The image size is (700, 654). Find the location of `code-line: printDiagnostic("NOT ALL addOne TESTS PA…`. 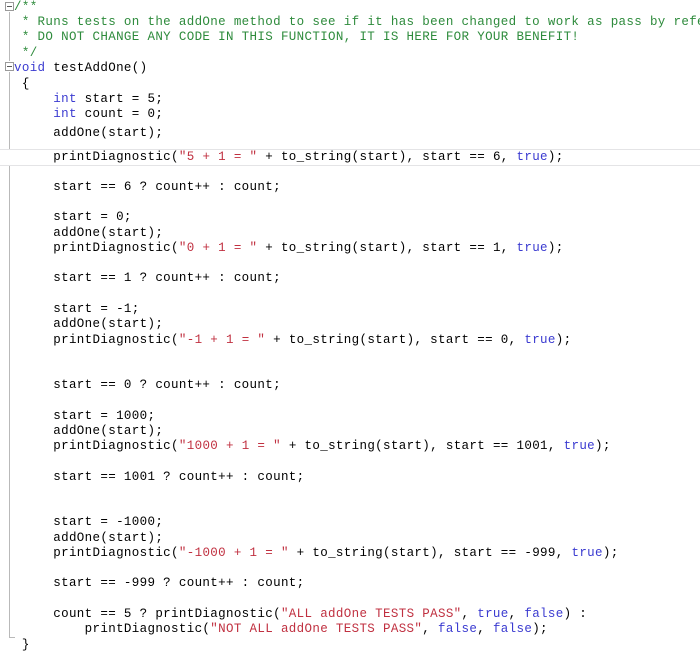

code-line: printDiagnostic("NOT ALL addOne TESTS PA… is located at coordinates (357, 629).